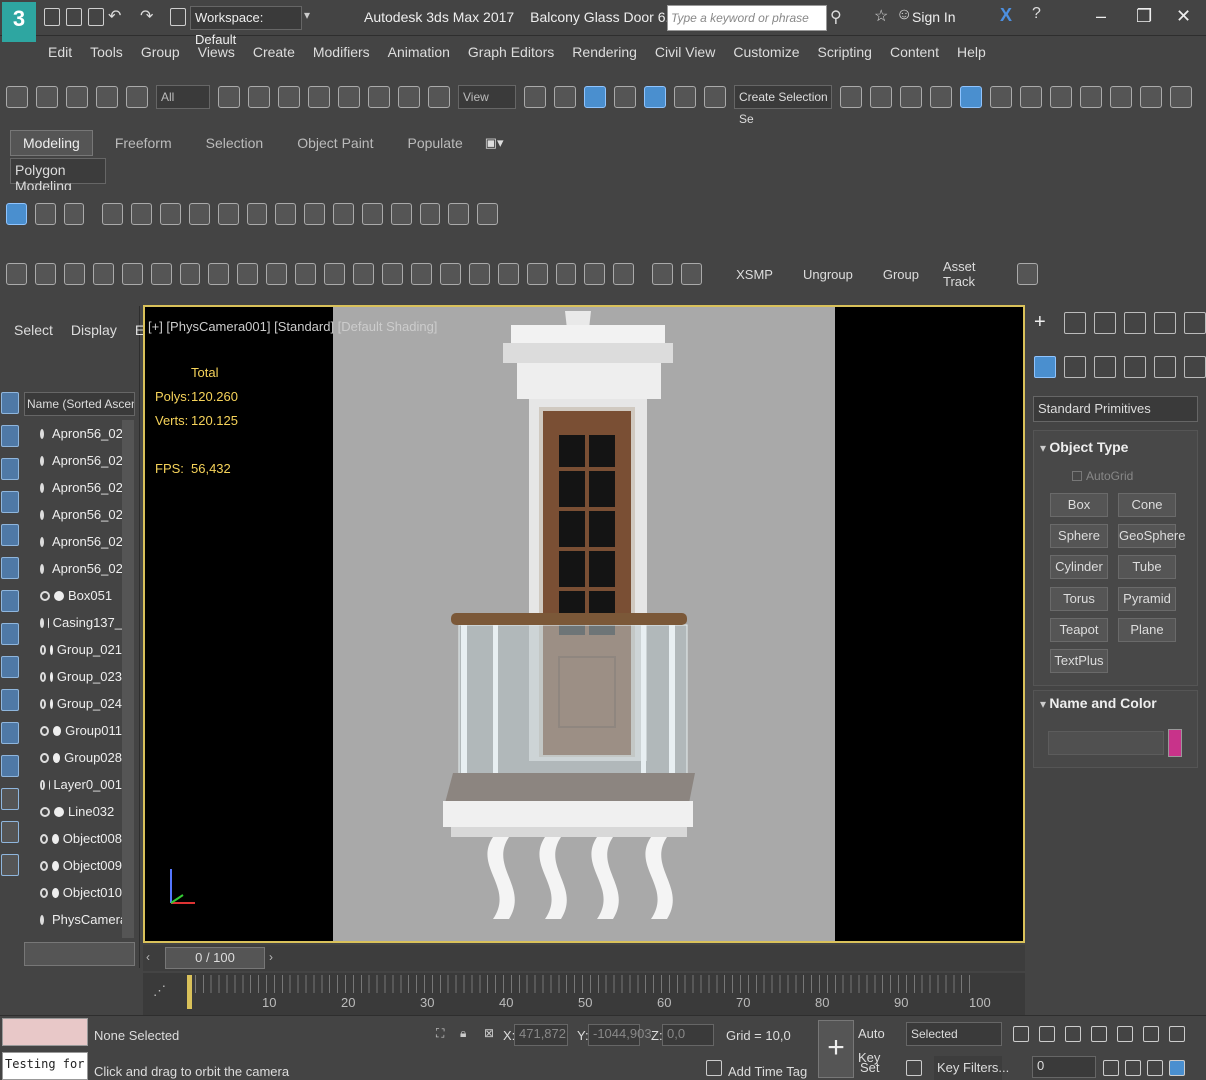 This screenshot has height=1080, width=1206. Describe the element at coordinates (479, 274) in the screenshot. I see `grass-icon` at that location.